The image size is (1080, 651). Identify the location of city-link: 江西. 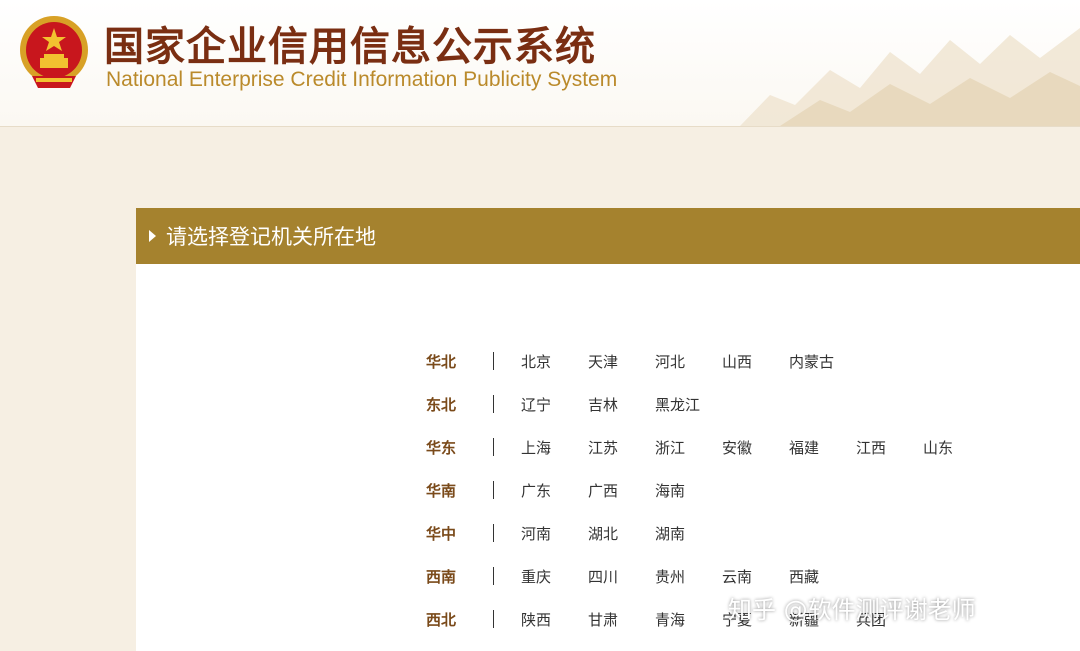
(889, 447).